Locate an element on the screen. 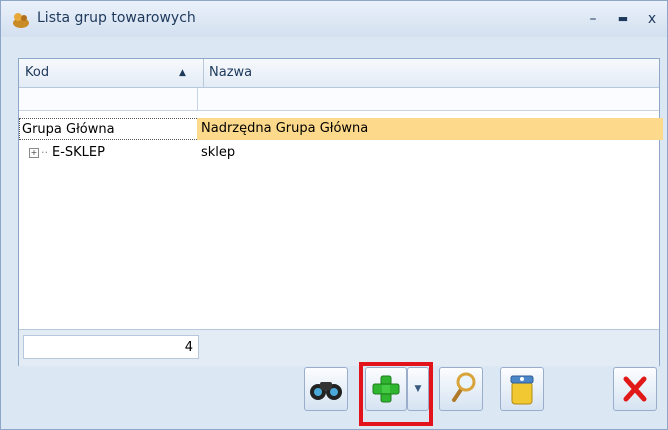  column-header-nazwa: Nazwa is located at coordinates (431, 73).